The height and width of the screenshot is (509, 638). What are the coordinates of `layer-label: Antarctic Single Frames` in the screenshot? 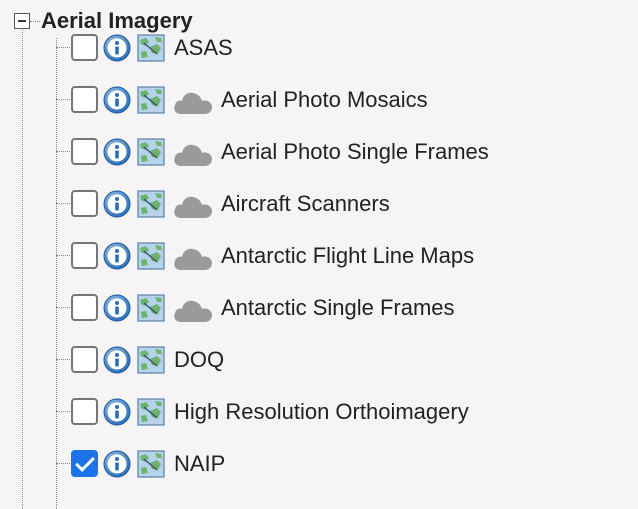 It's located at (338, 308).